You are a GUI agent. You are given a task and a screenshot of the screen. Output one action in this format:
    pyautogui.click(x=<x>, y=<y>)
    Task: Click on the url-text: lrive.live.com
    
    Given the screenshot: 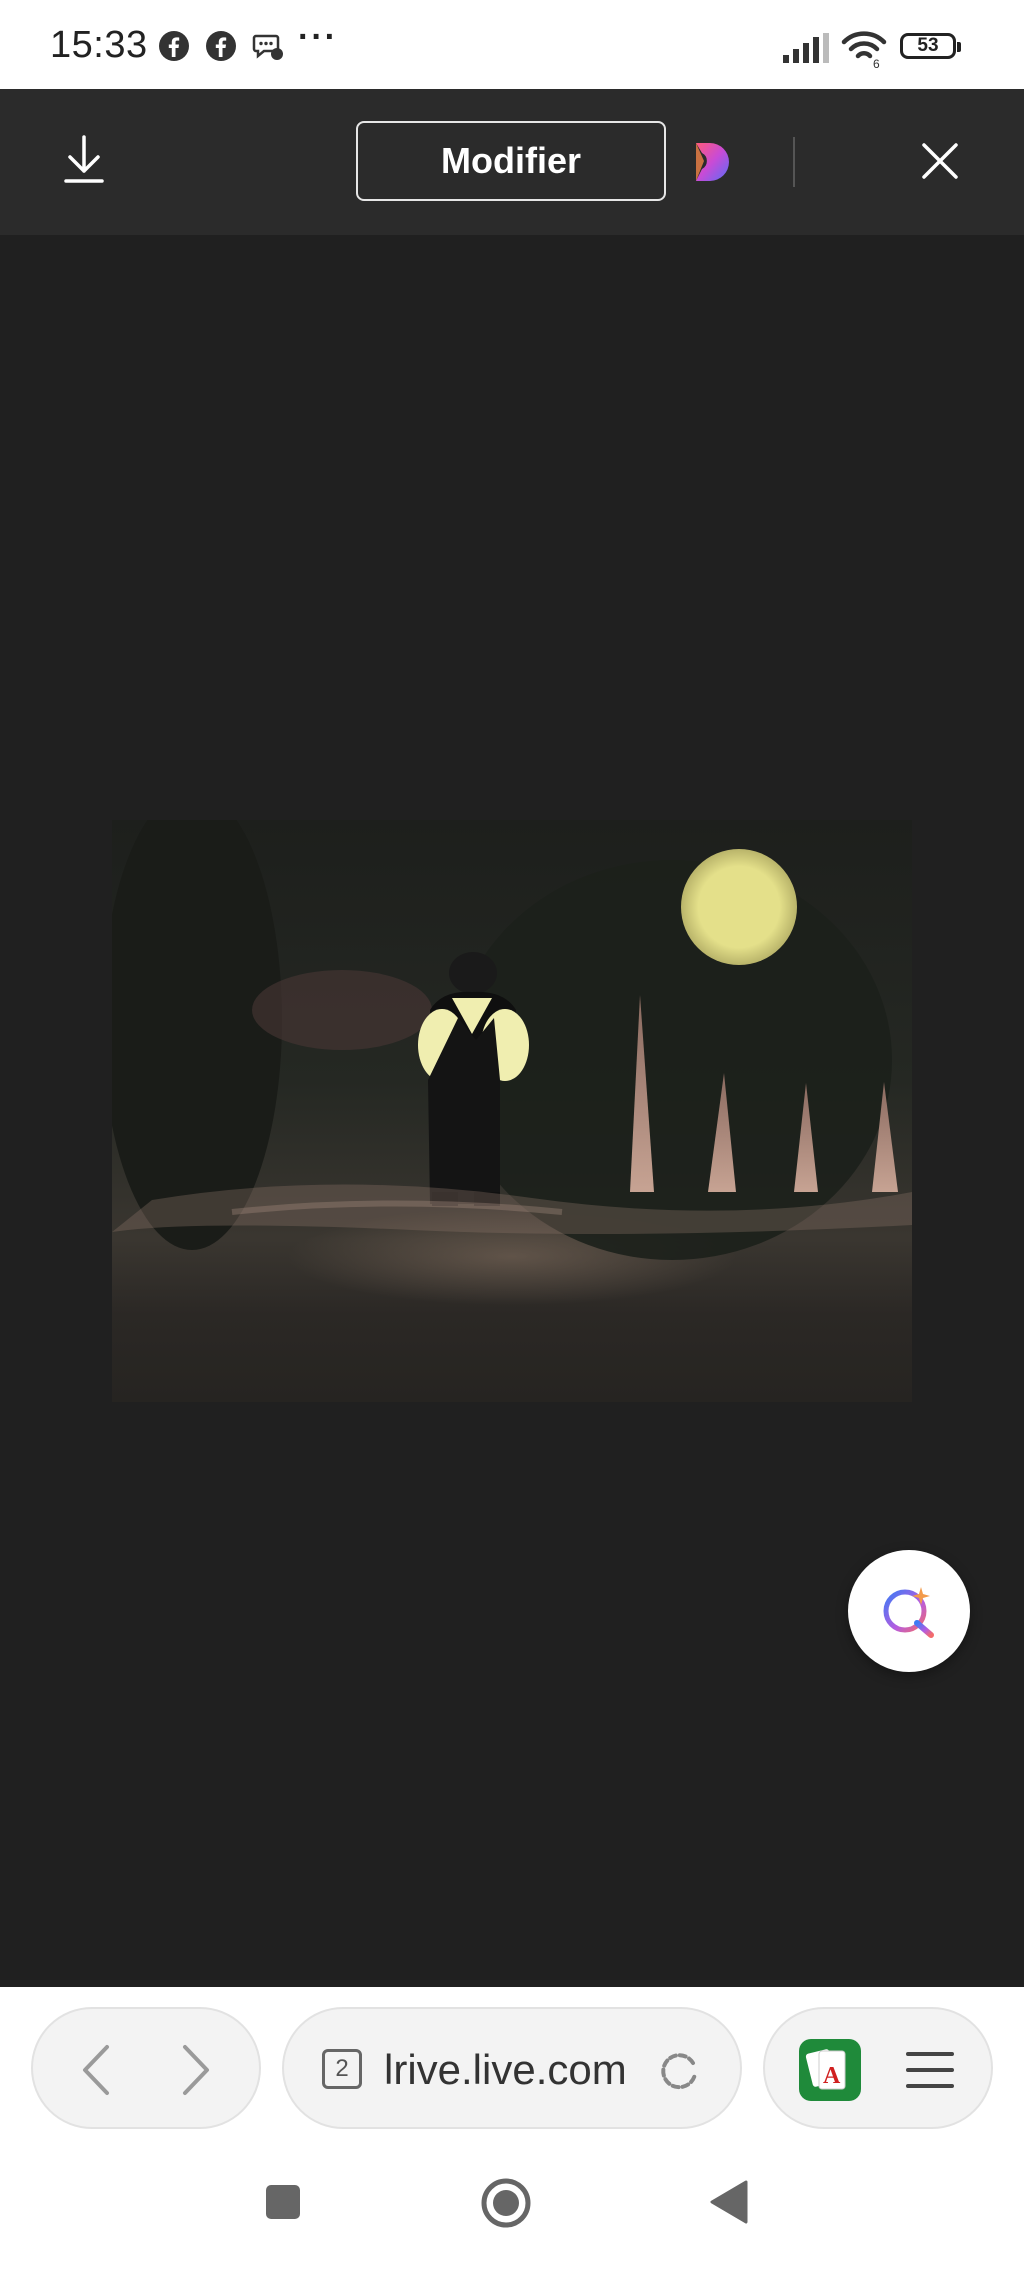 What is the action you would take?
    pyautogui.click(x=514, y=2070)
    